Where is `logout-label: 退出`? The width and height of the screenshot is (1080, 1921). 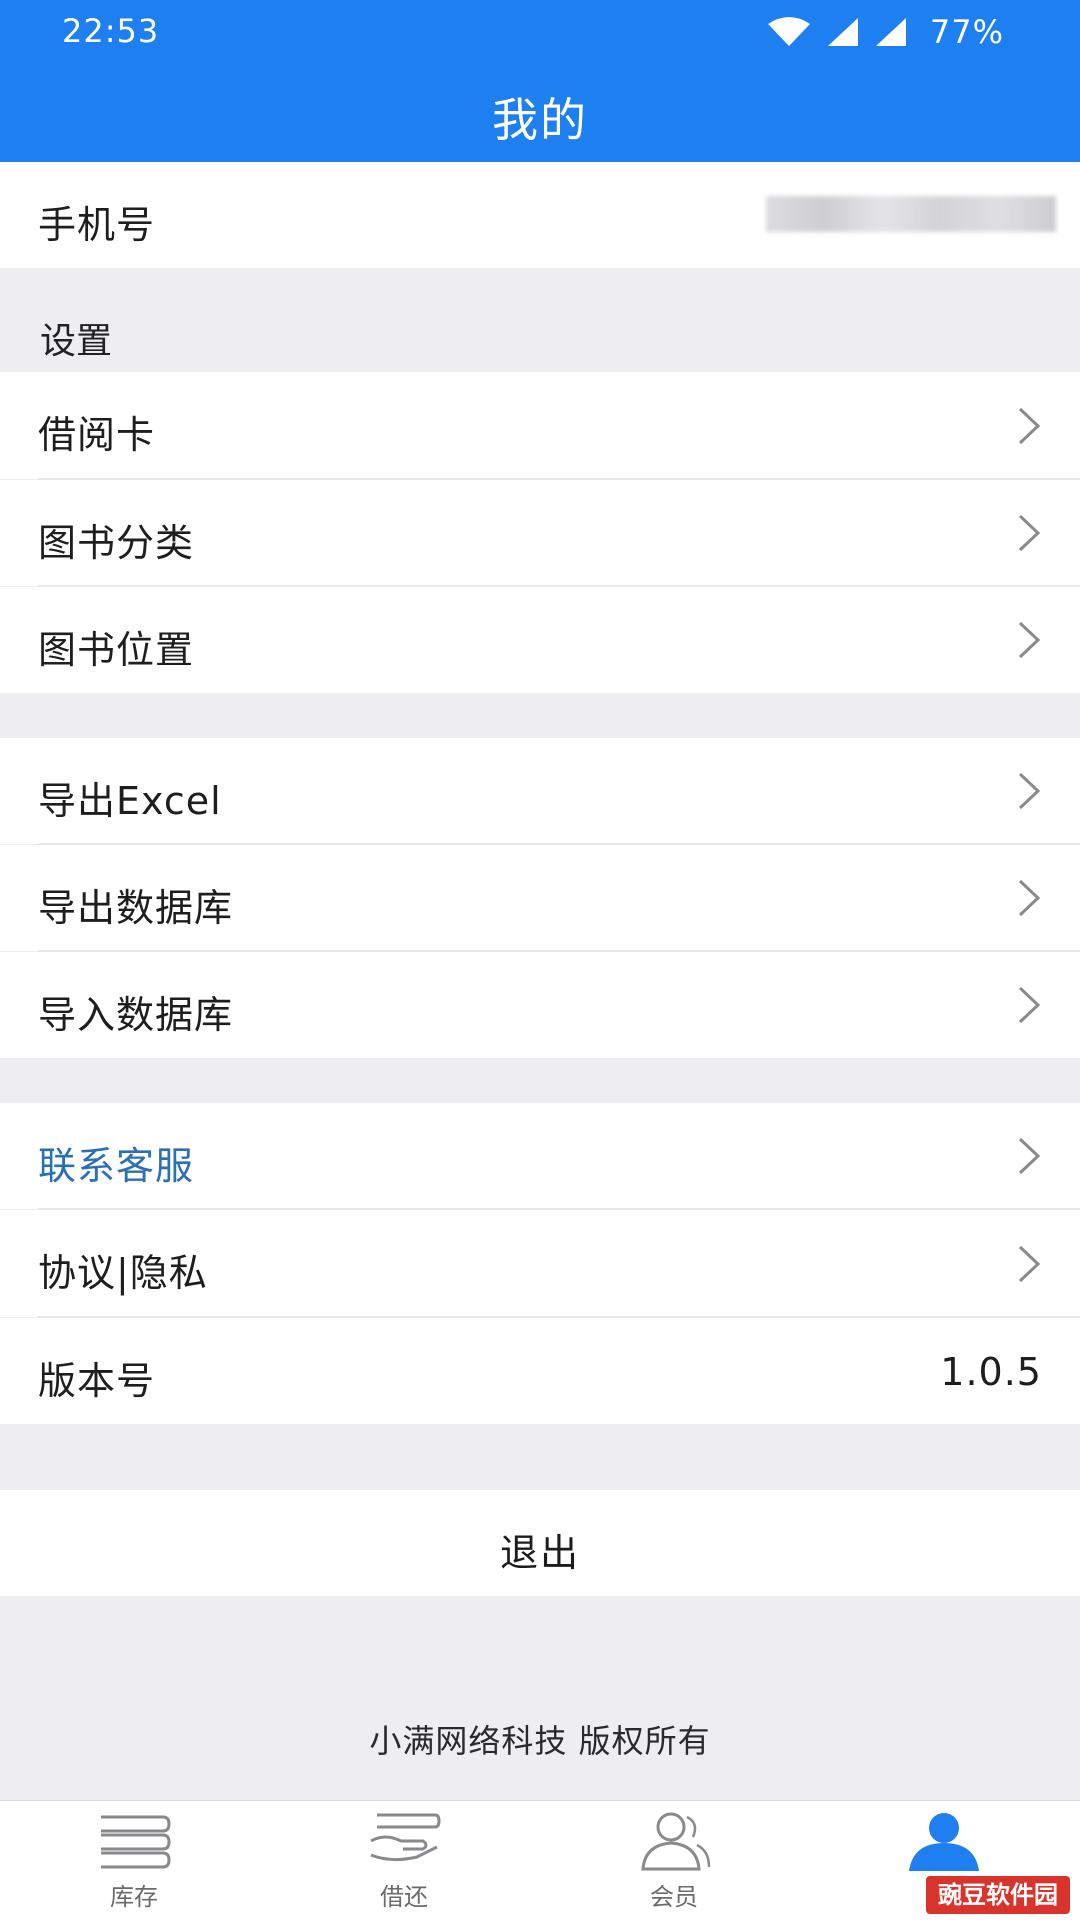 logout-label: 退出 is located at coordinates (539, 1553).